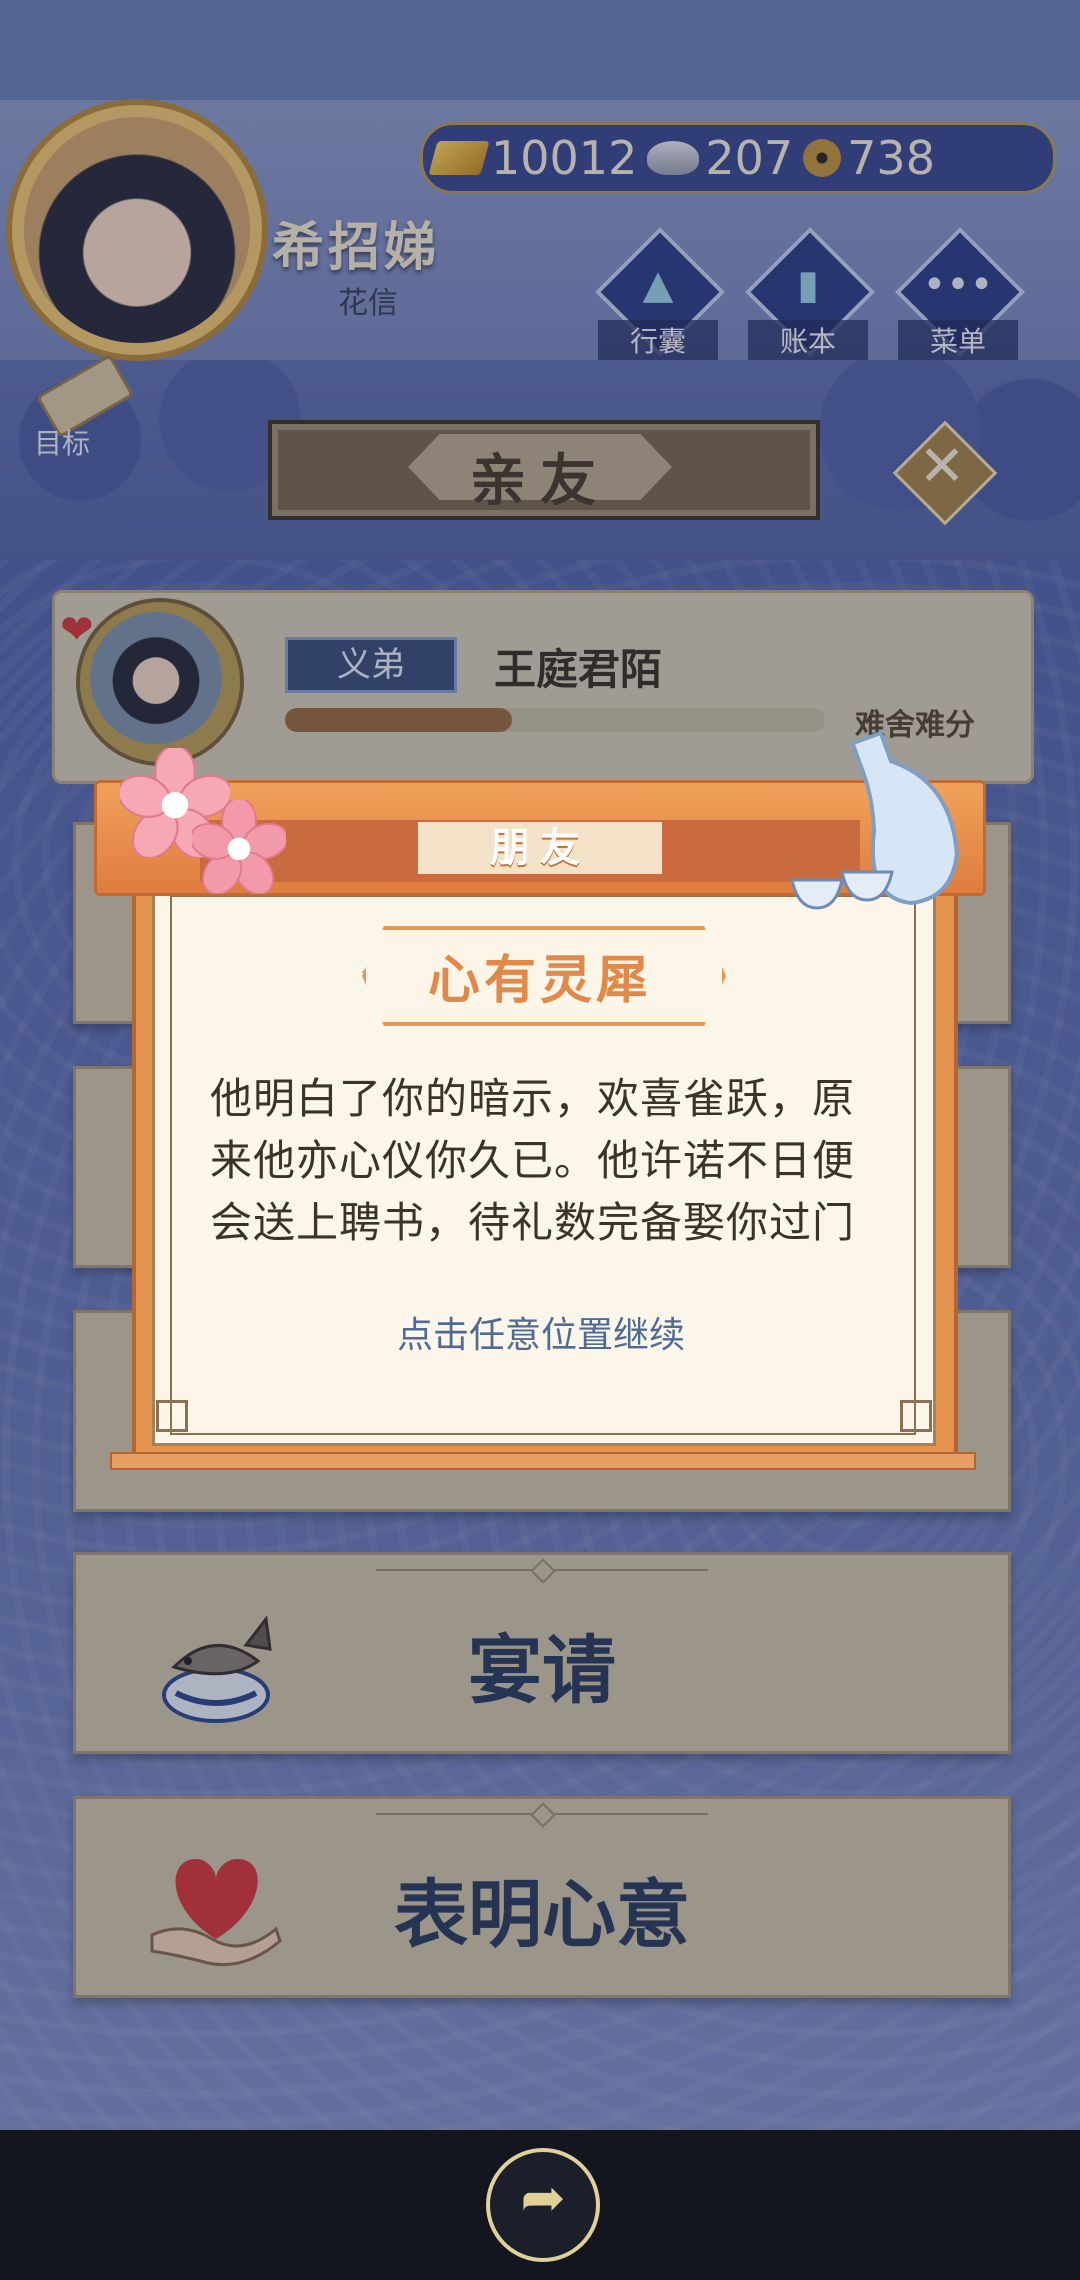 This screenshot has width=1080, height=2280. Describe the element at coordinates (539, 981) in the screenshot. I see `popup-title: 心有灵犀` at that location.